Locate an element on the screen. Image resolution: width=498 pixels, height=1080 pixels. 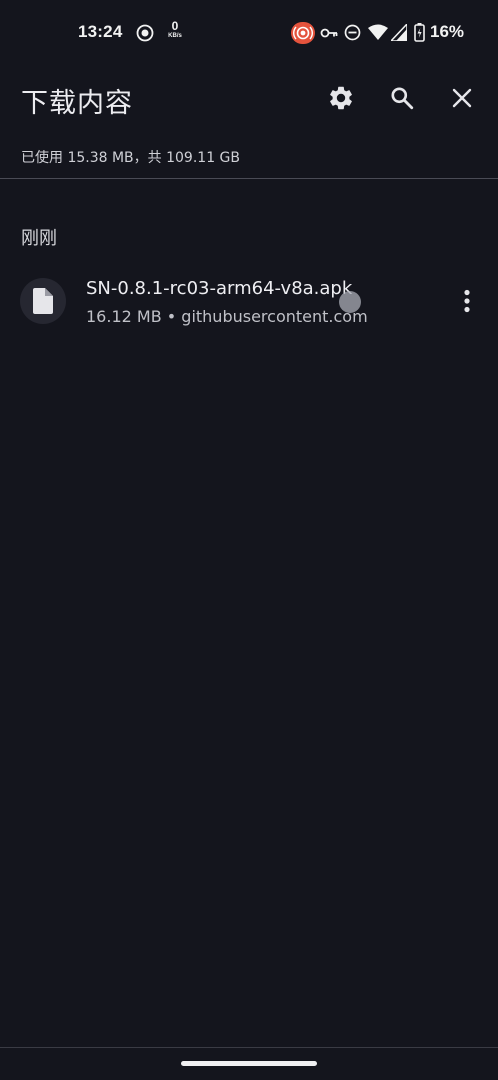
header-divider is located at coordinates (249, 178).